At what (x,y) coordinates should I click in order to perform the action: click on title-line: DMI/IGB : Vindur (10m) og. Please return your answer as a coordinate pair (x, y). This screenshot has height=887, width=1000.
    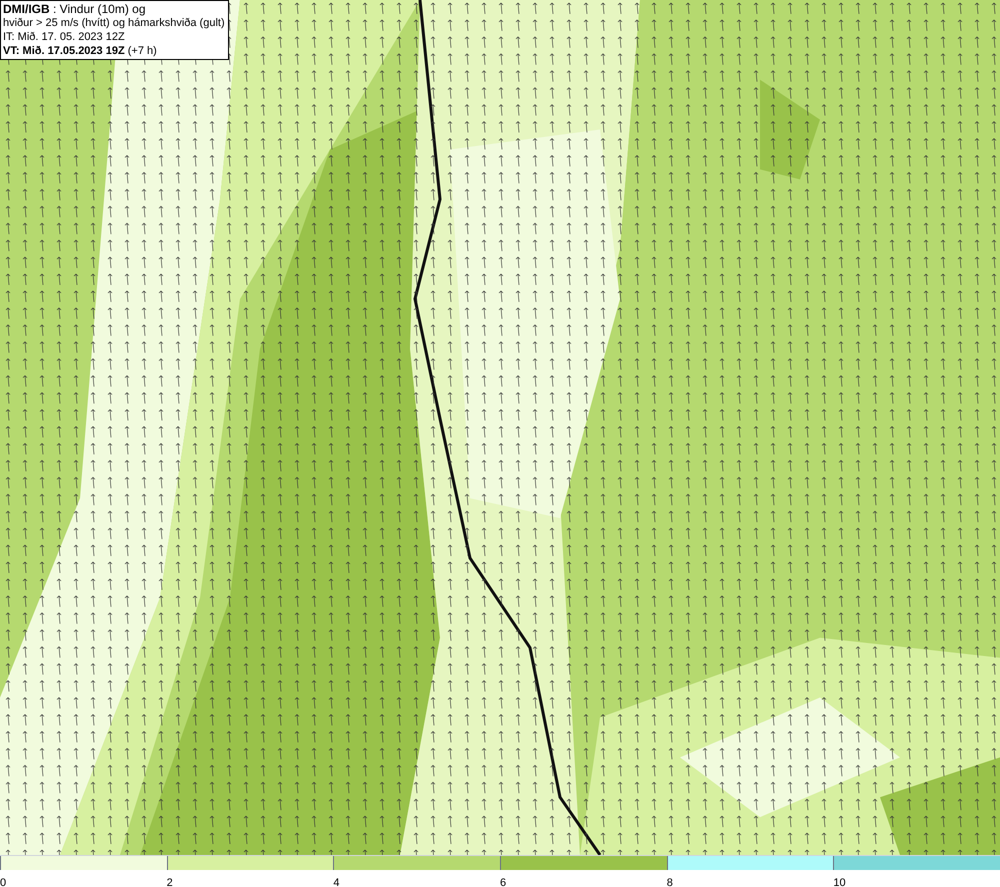
    Looking at the image, I should click on (74, 9).